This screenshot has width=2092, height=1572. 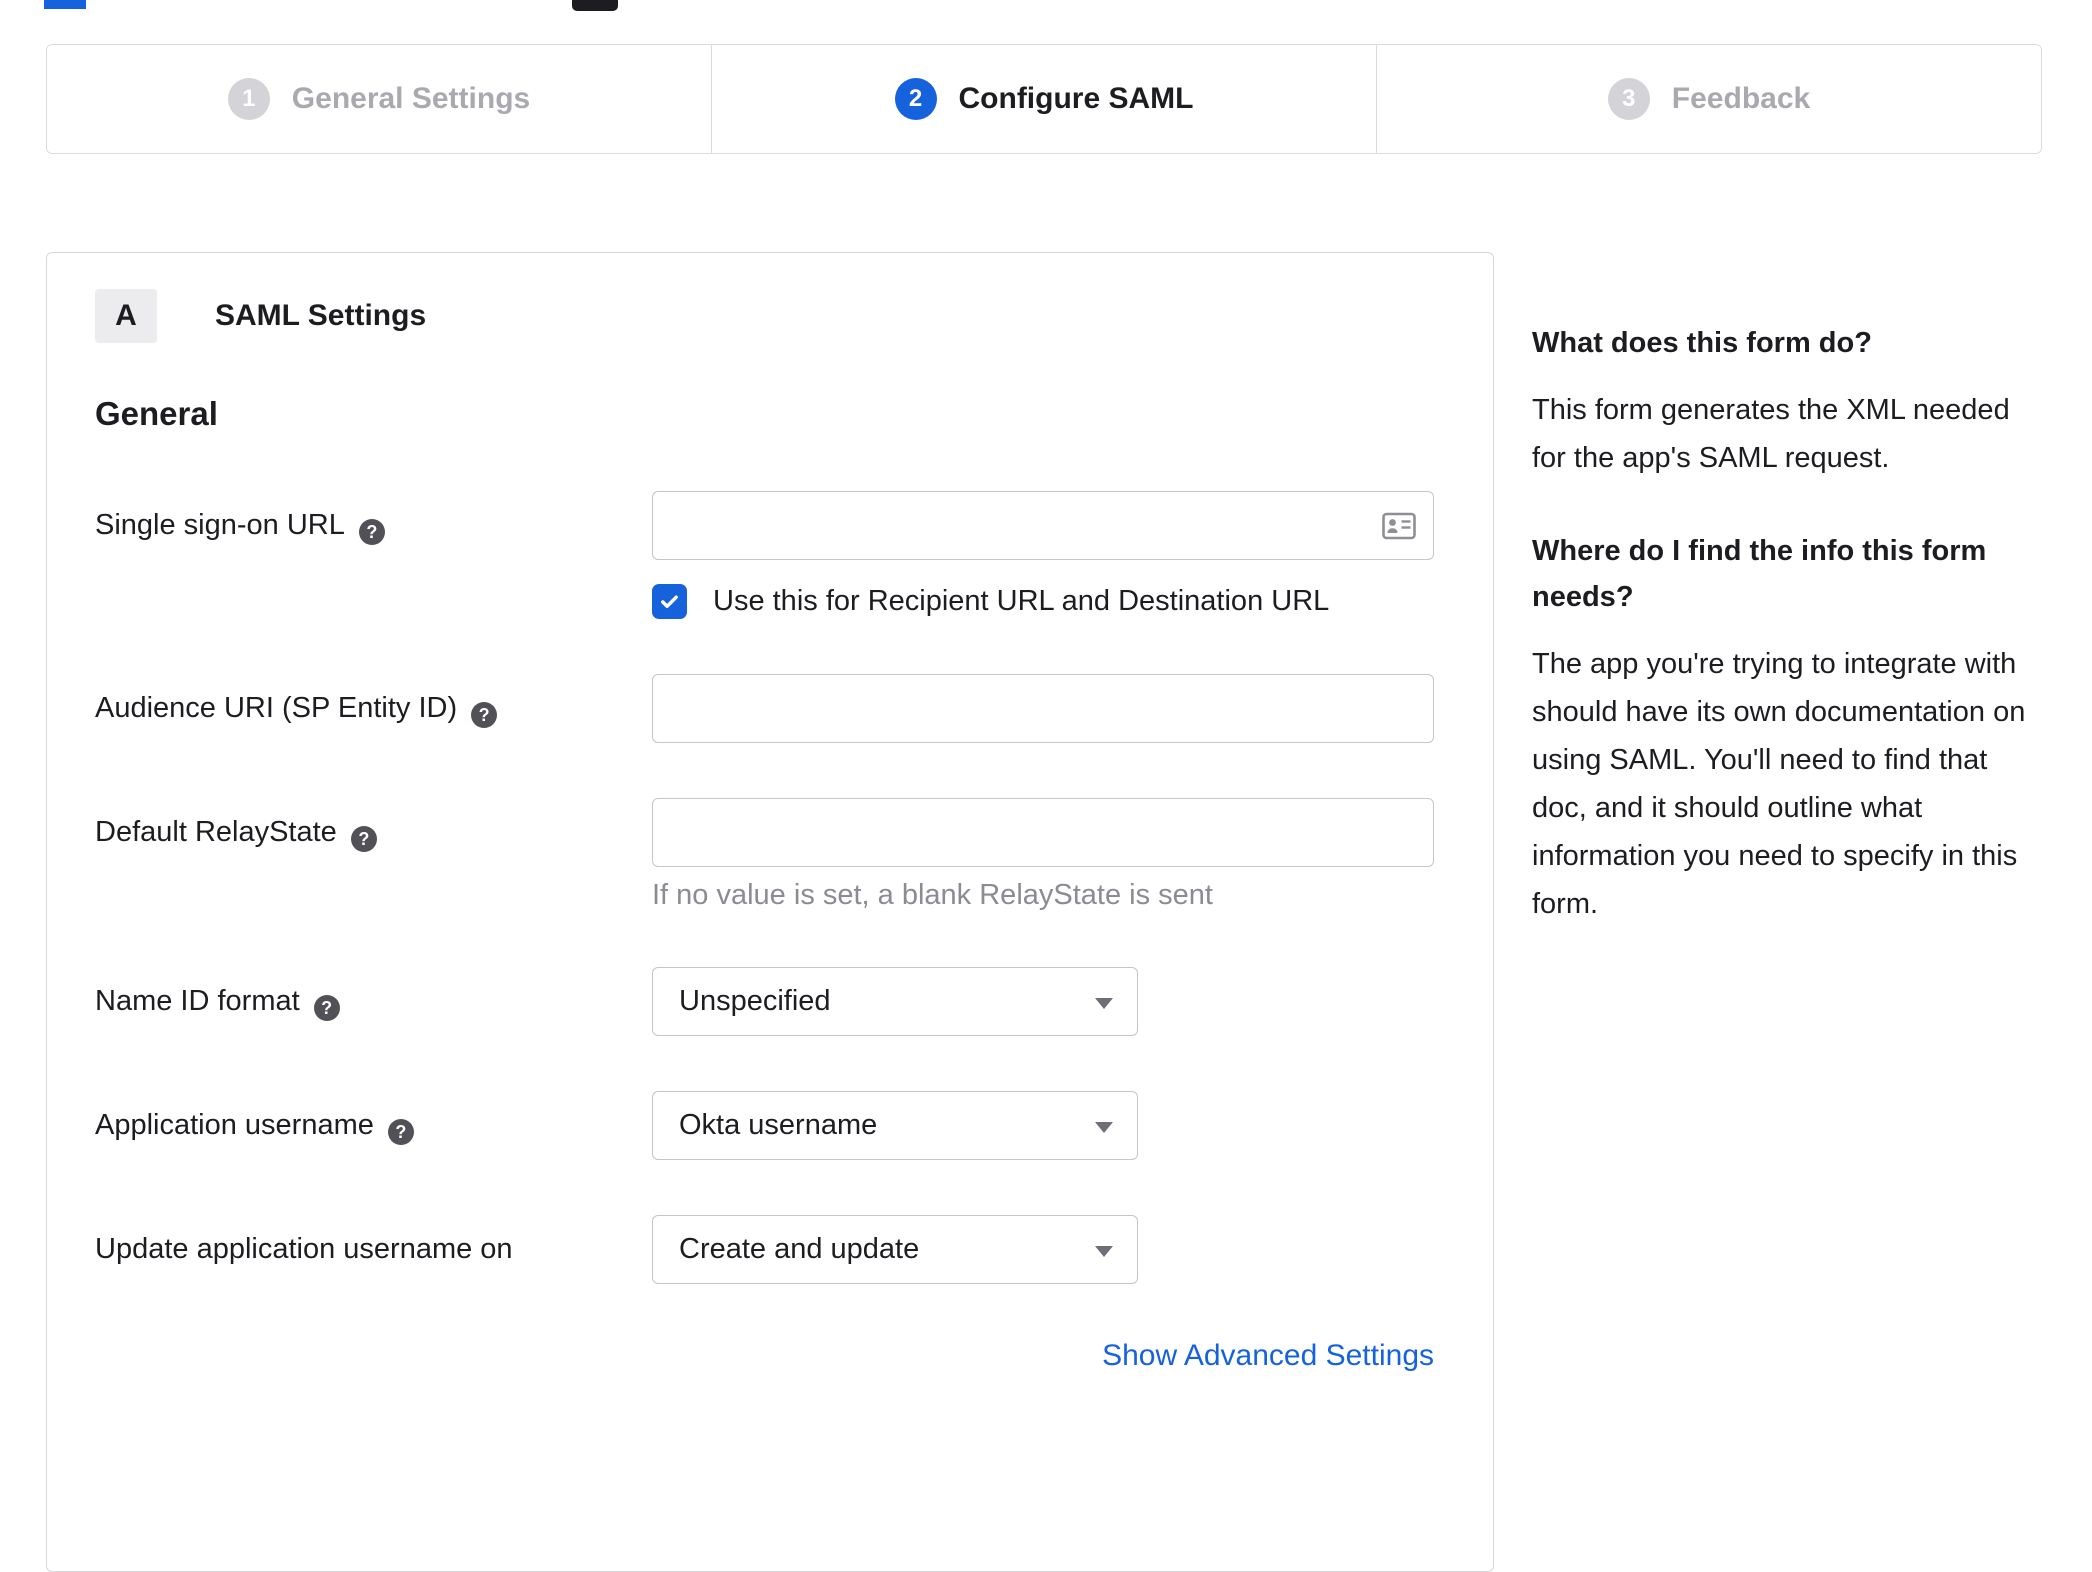 I want to click on cropped-app-logo-fragment, so click(x=65, y=4).